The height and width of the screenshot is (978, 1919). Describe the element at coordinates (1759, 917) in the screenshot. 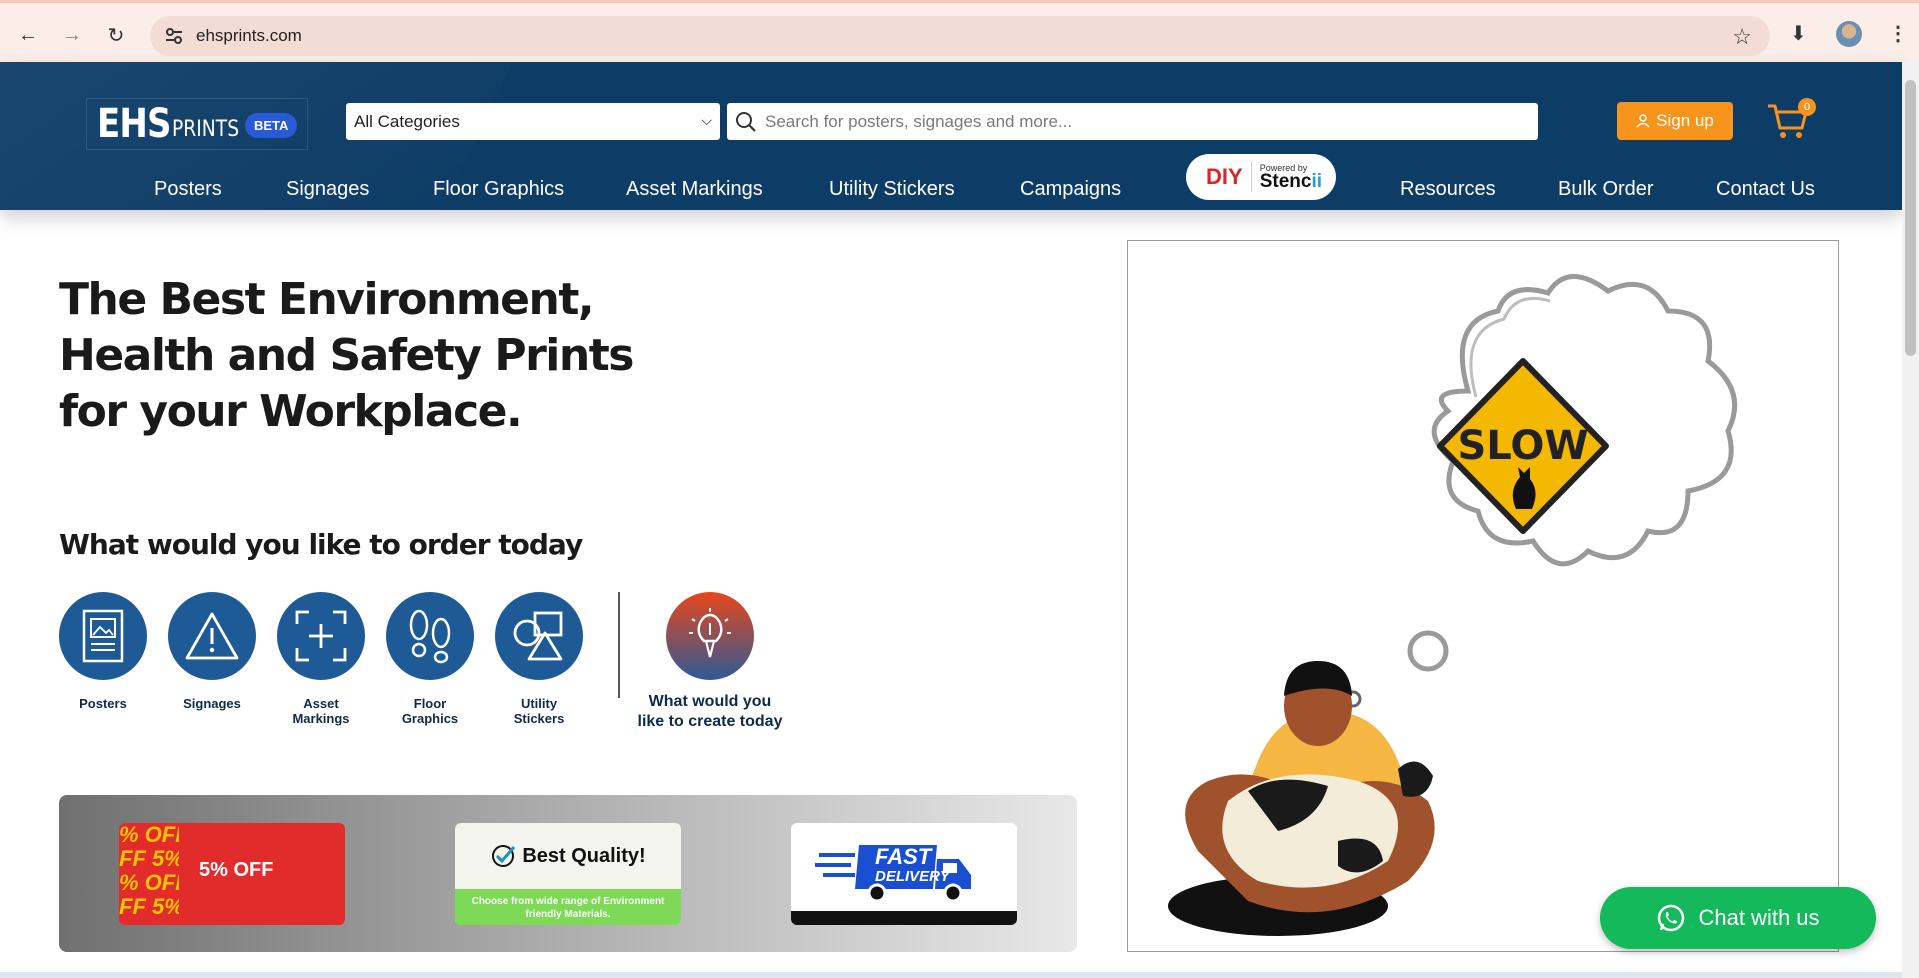

I see `chat-label: Chat with us` at that location.